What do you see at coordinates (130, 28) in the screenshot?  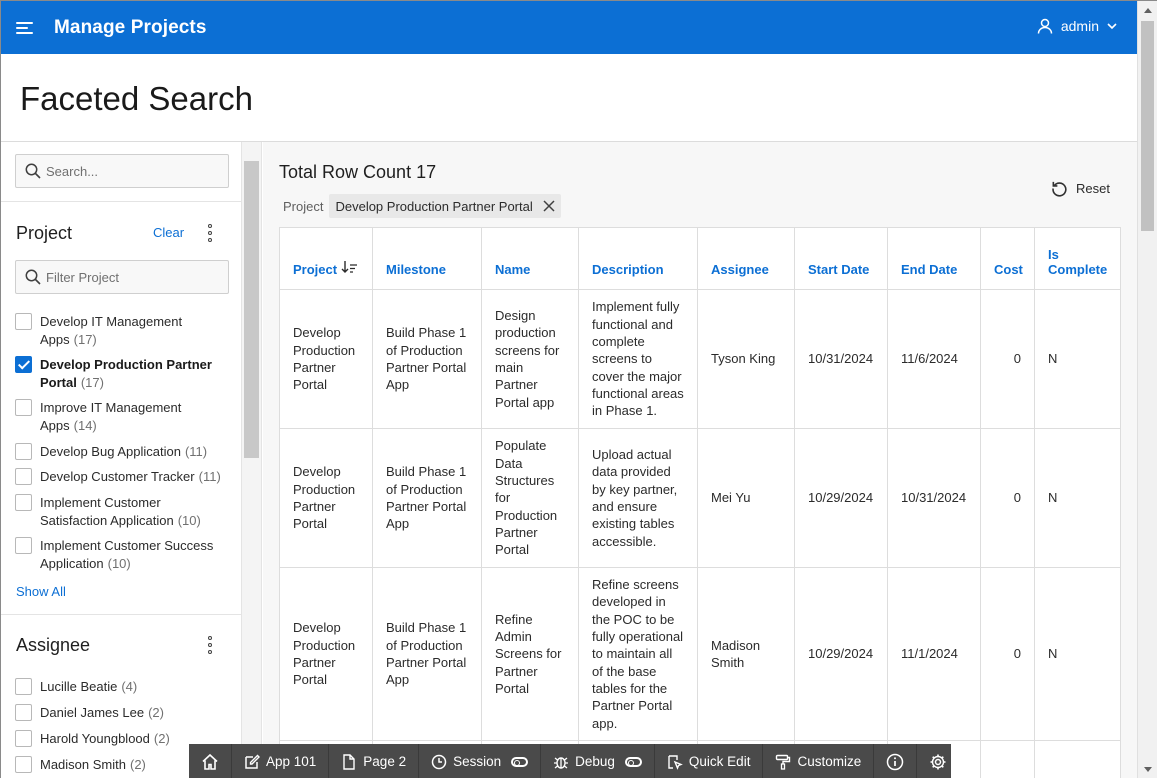 I see `app-title: Manage Projects` at bounding box center [130, 28].